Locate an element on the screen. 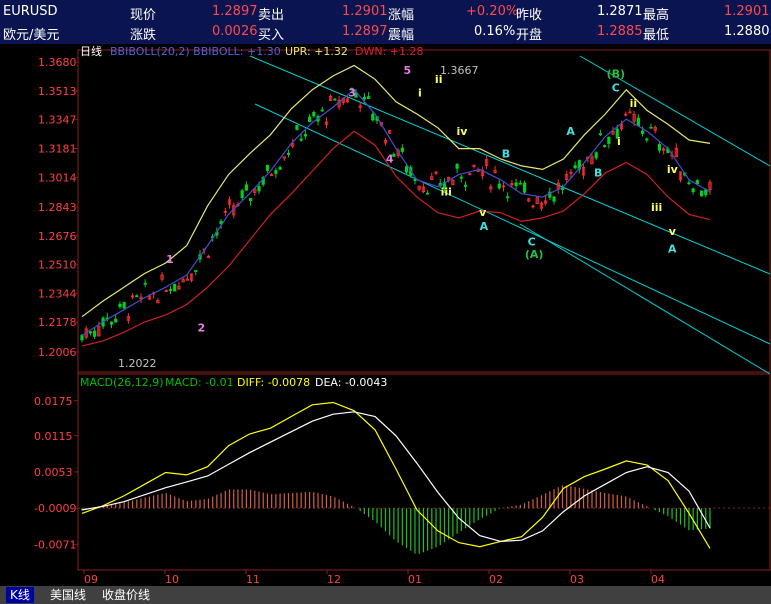 The image size is (771, 604). amplitude-label: 震幅 is located at coordinates (401, 35).